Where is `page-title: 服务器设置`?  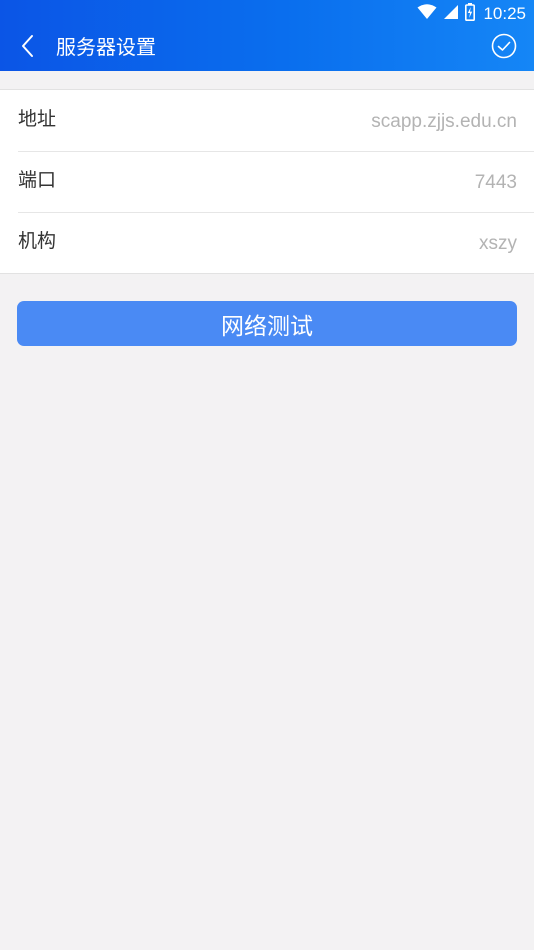
page-title: 服务器设置 is located at coordinates (106, 47).